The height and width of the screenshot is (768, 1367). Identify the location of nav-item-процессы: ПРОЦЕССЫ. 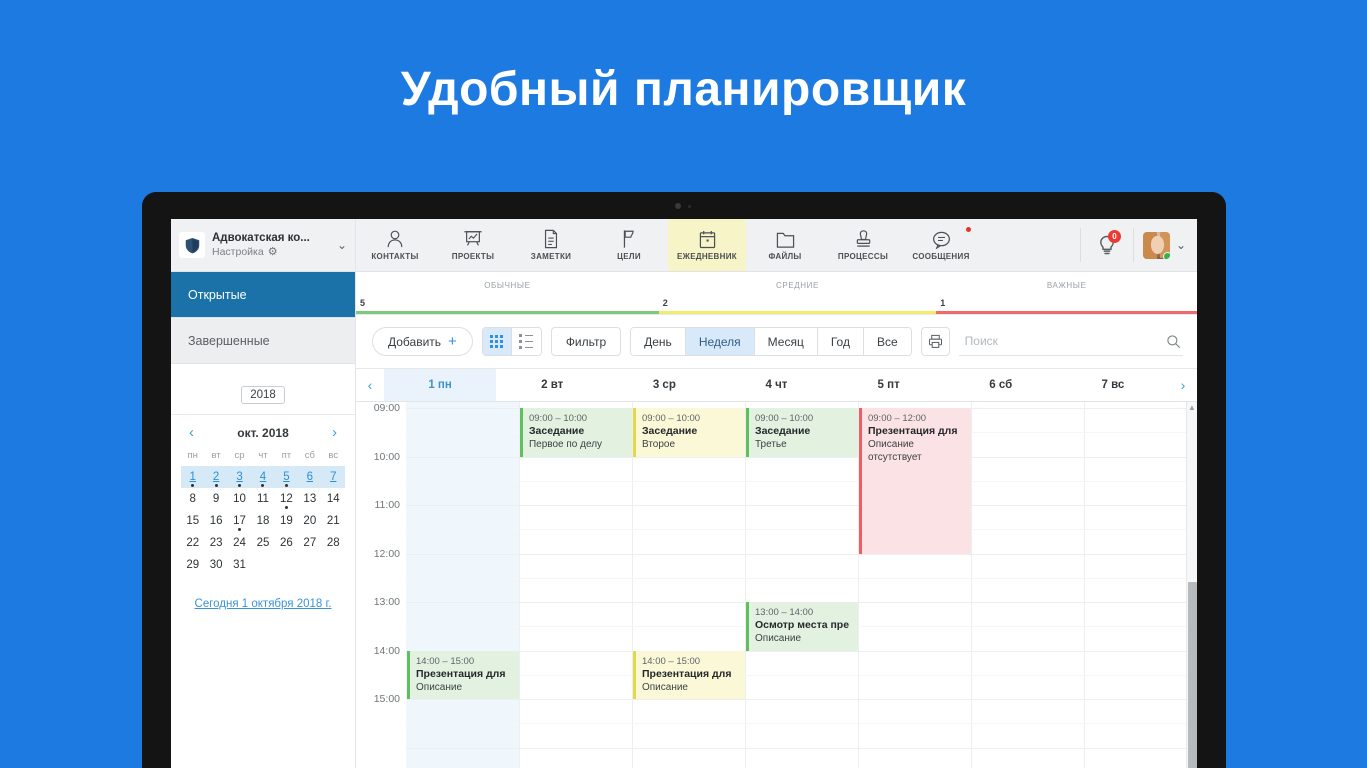
(863, 245).